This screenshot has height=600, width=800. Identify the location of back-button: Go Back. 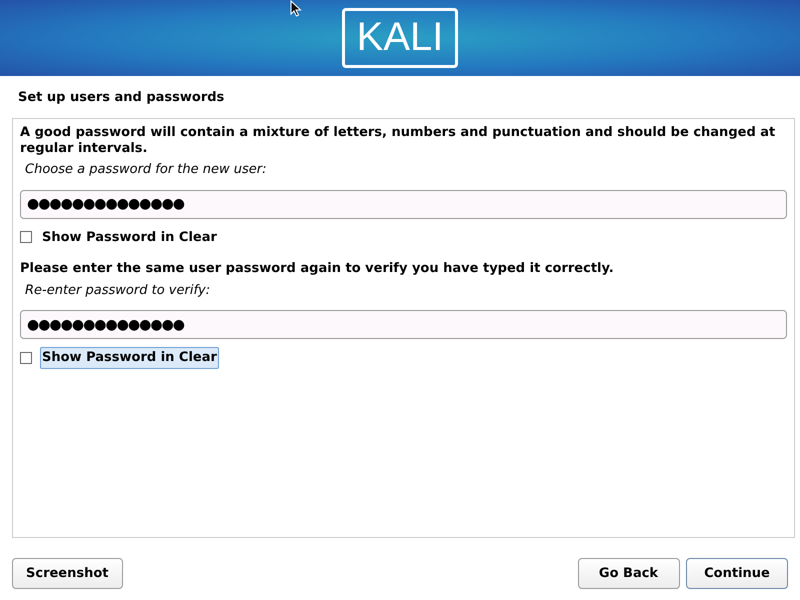
(629, 573).